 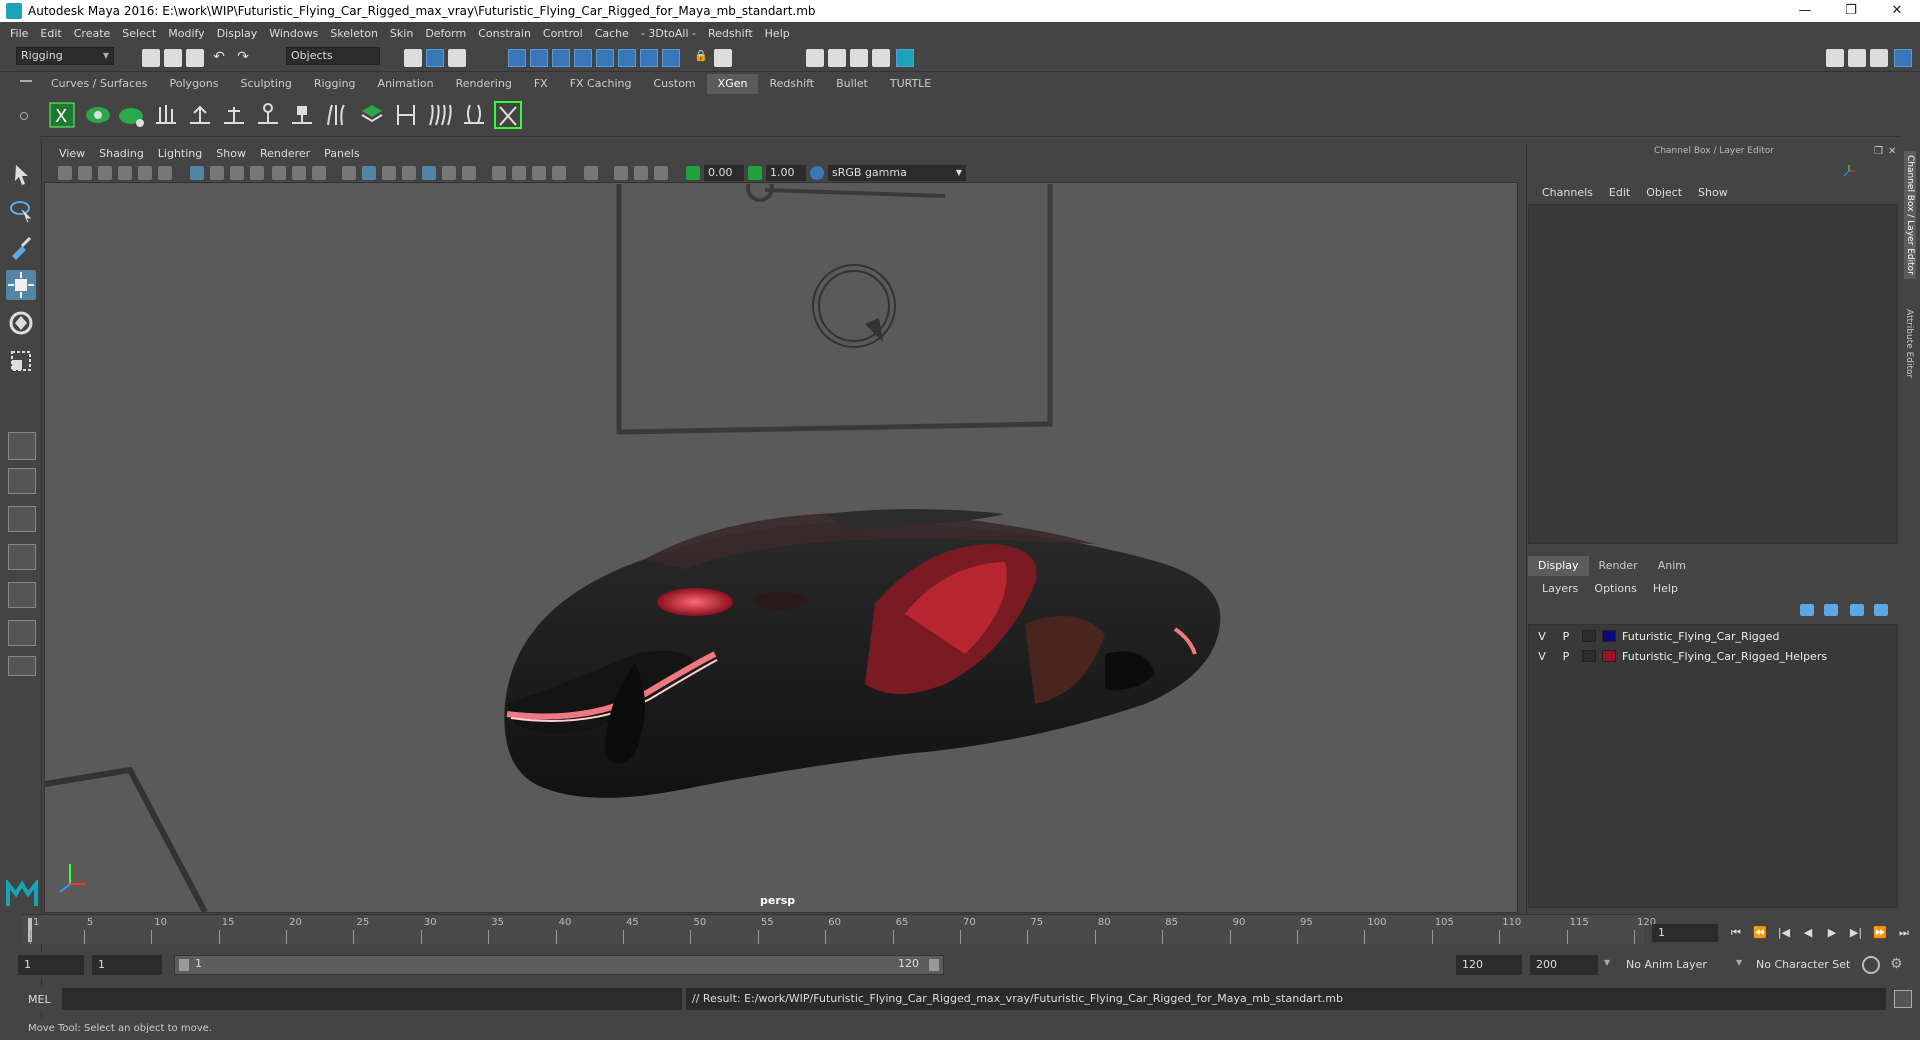 What do you see at coordinates (302, 115) in the screenshot?
I see `xgen-lock-guide-icon` at bounding box center [302, 115].